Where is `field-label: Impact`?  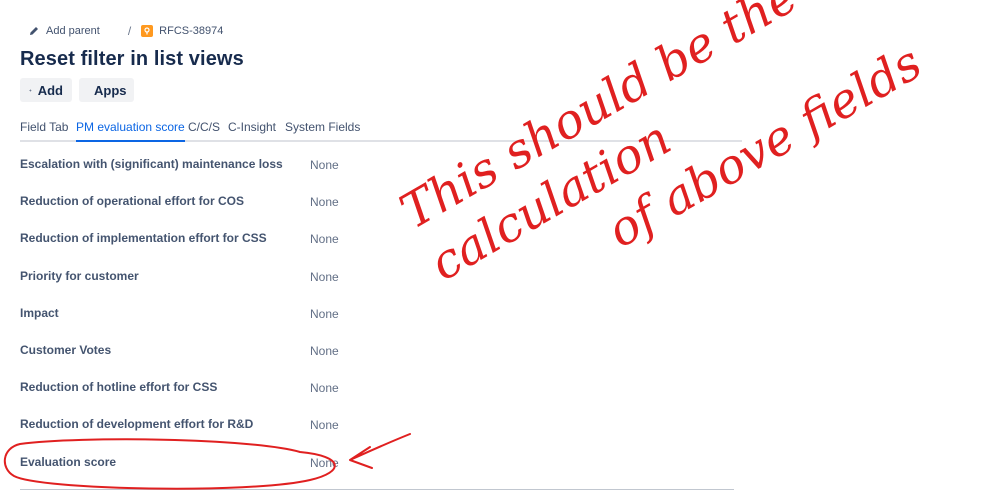
field-label: Impact is located at coordinates (39, 313).